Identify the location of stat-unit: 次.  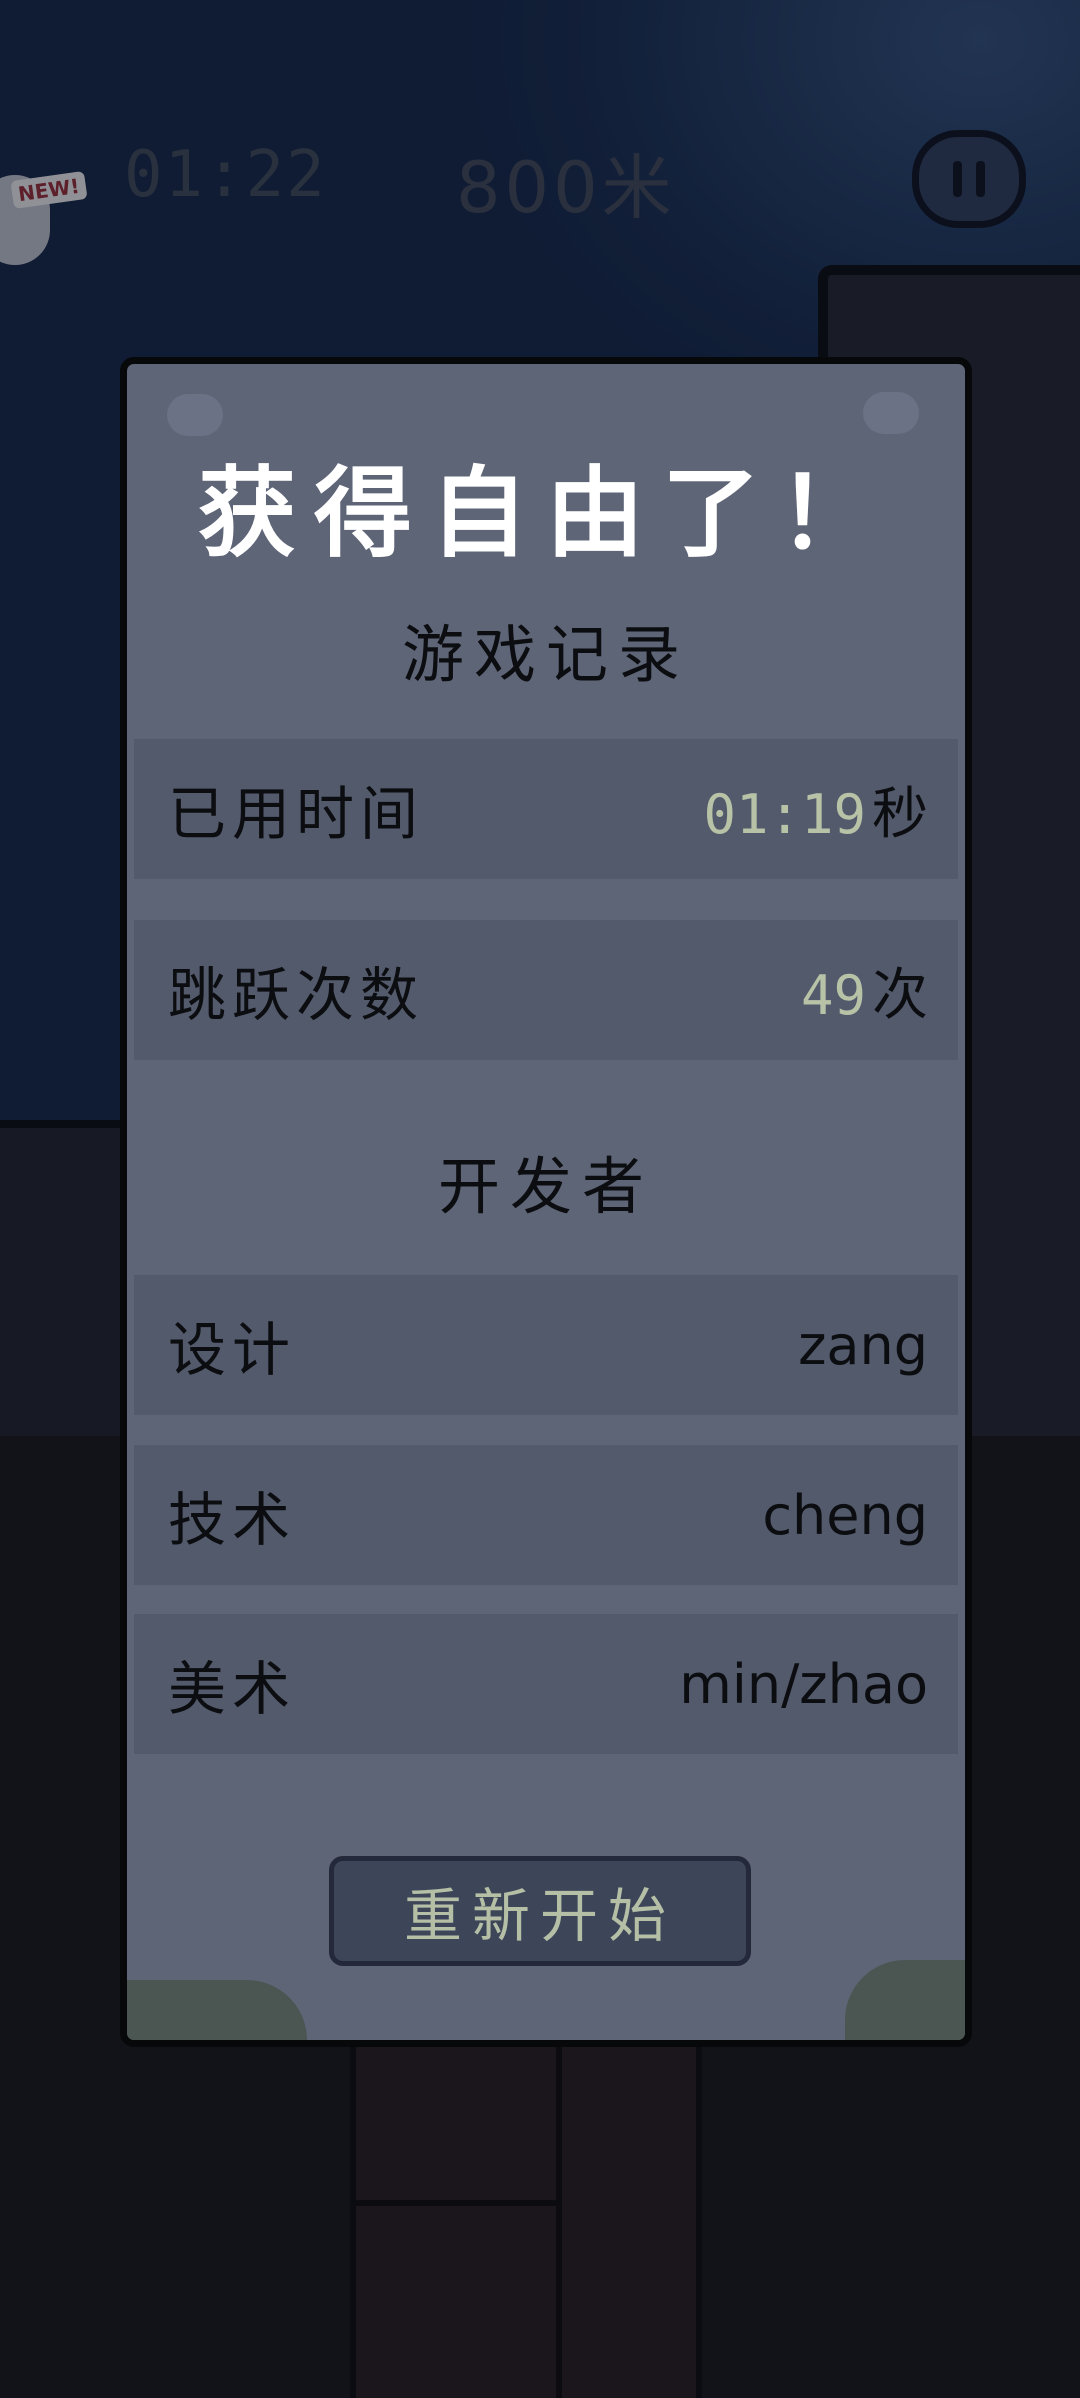
(900, 995).